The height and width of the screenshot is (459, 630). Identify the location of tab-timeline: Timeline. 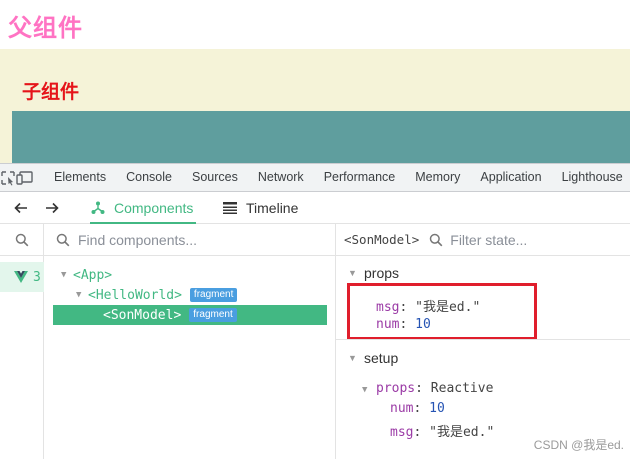
(260, 207).